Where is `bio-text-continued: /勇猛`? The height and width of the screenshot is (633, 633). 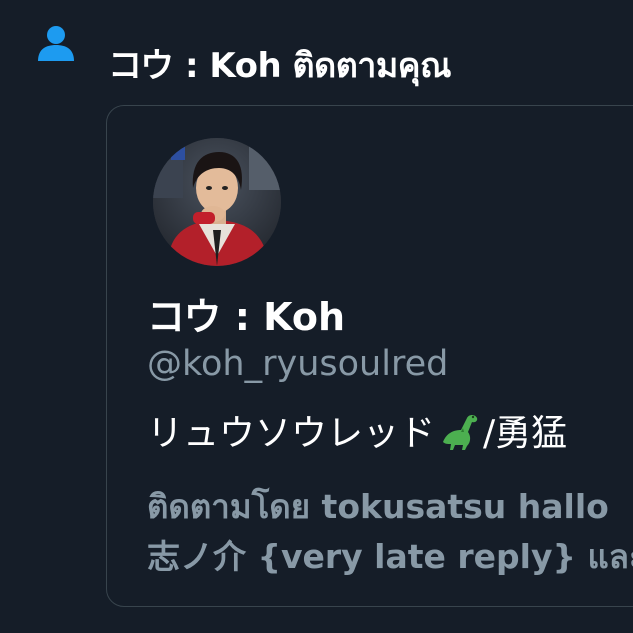
bio-text-continued: /勇猛 is located at coordinates (525, 433).